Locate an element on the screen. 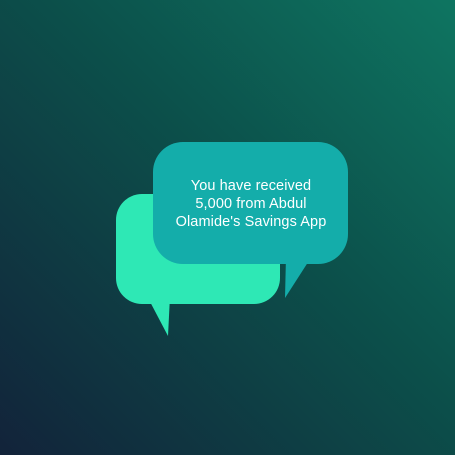 This screenshot has width=455, height=455. message-line: 5,000 from Abdul is located at coordinates (251, 204).